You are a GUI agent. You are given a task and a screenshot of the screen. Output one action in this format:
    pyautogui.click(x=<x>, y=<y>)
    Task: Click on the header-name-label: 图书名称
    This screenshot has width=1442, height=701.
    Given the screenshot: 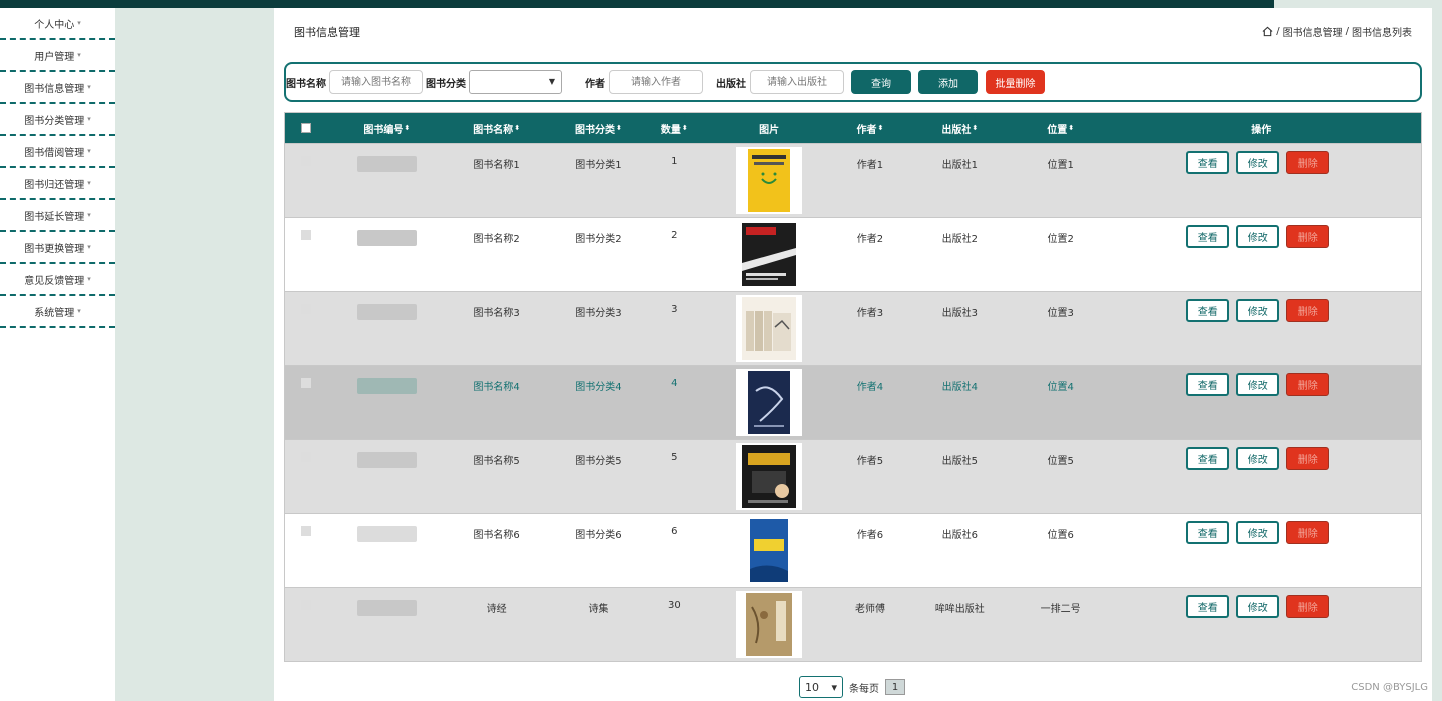 What is the action you would take?
    pyautogui.click(x=493, y=130)
    